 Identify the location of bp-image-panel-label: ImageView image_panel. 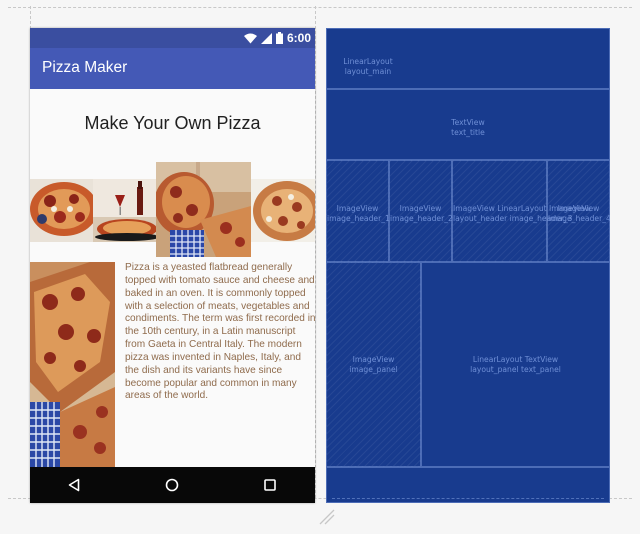
(373, 364).